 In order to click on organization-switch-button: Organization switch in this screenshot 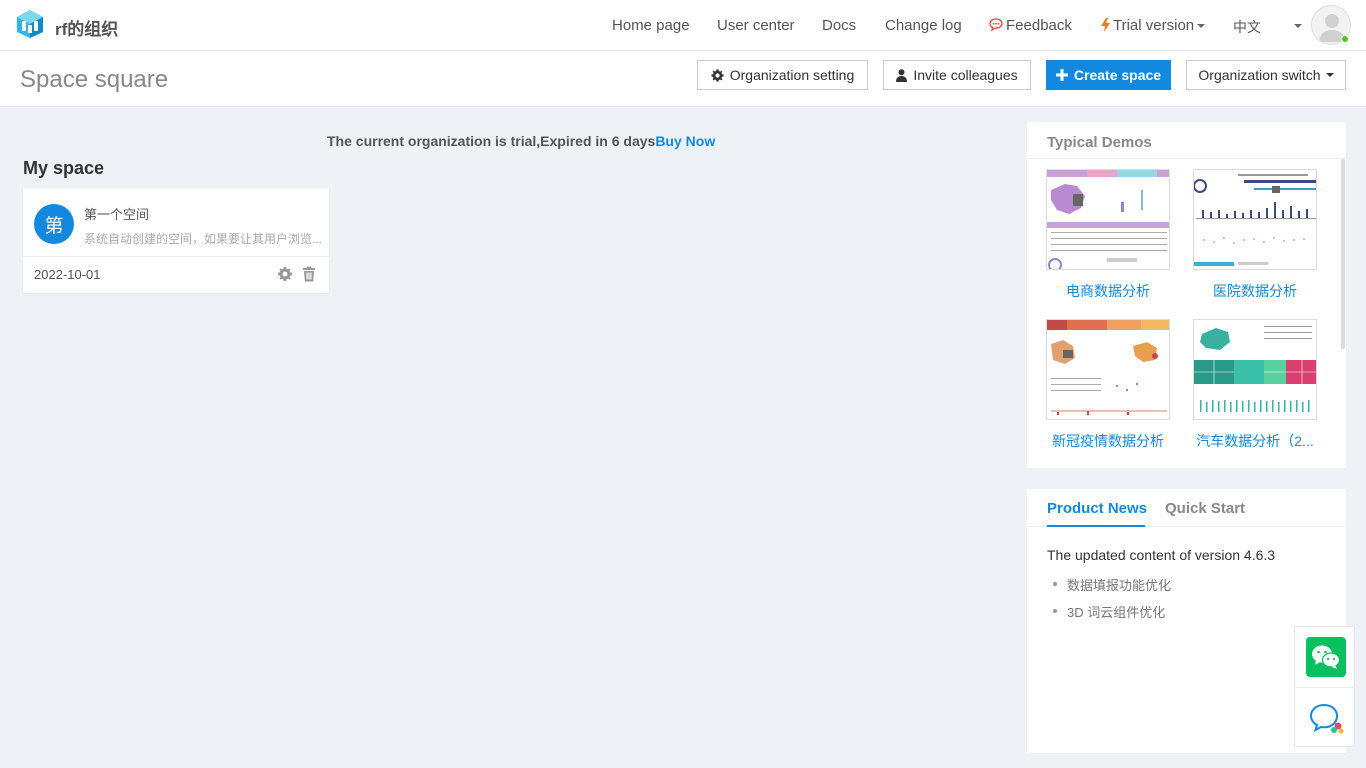, I will do `click(1266, 75)`.